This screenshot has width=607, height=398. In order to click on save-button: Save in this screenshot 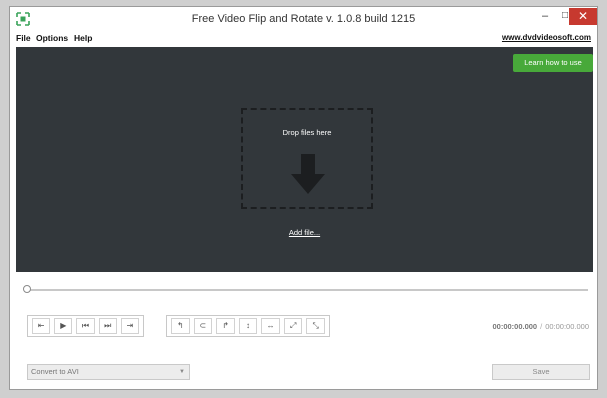, I will do `click(541, 372)`.